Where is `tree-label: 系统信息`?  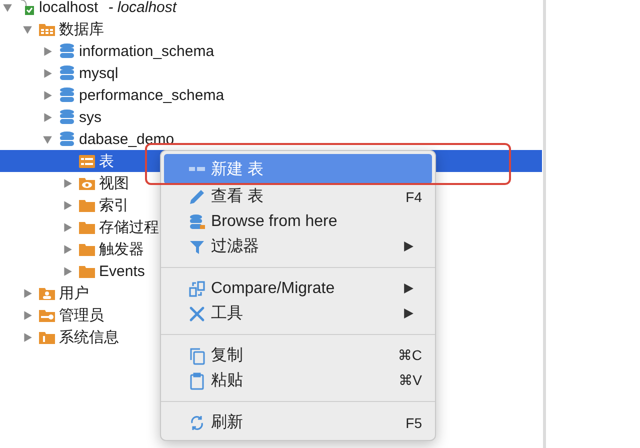
tree-label: 系统信息 is located at coordinates (89, 337).